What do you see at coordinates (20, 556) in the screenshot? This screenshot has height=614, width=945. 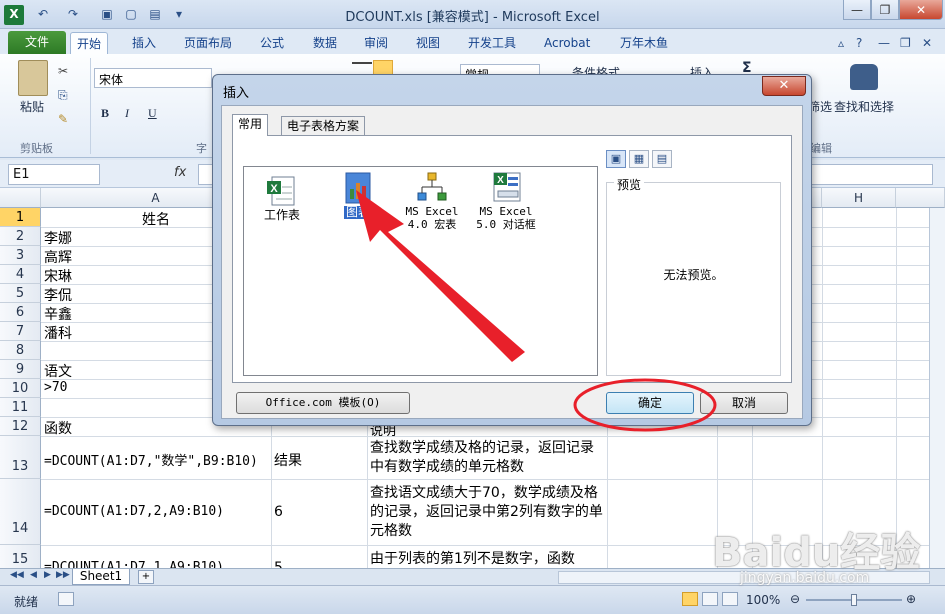 I see `row-header: 15` at bounding box center [20, 556].